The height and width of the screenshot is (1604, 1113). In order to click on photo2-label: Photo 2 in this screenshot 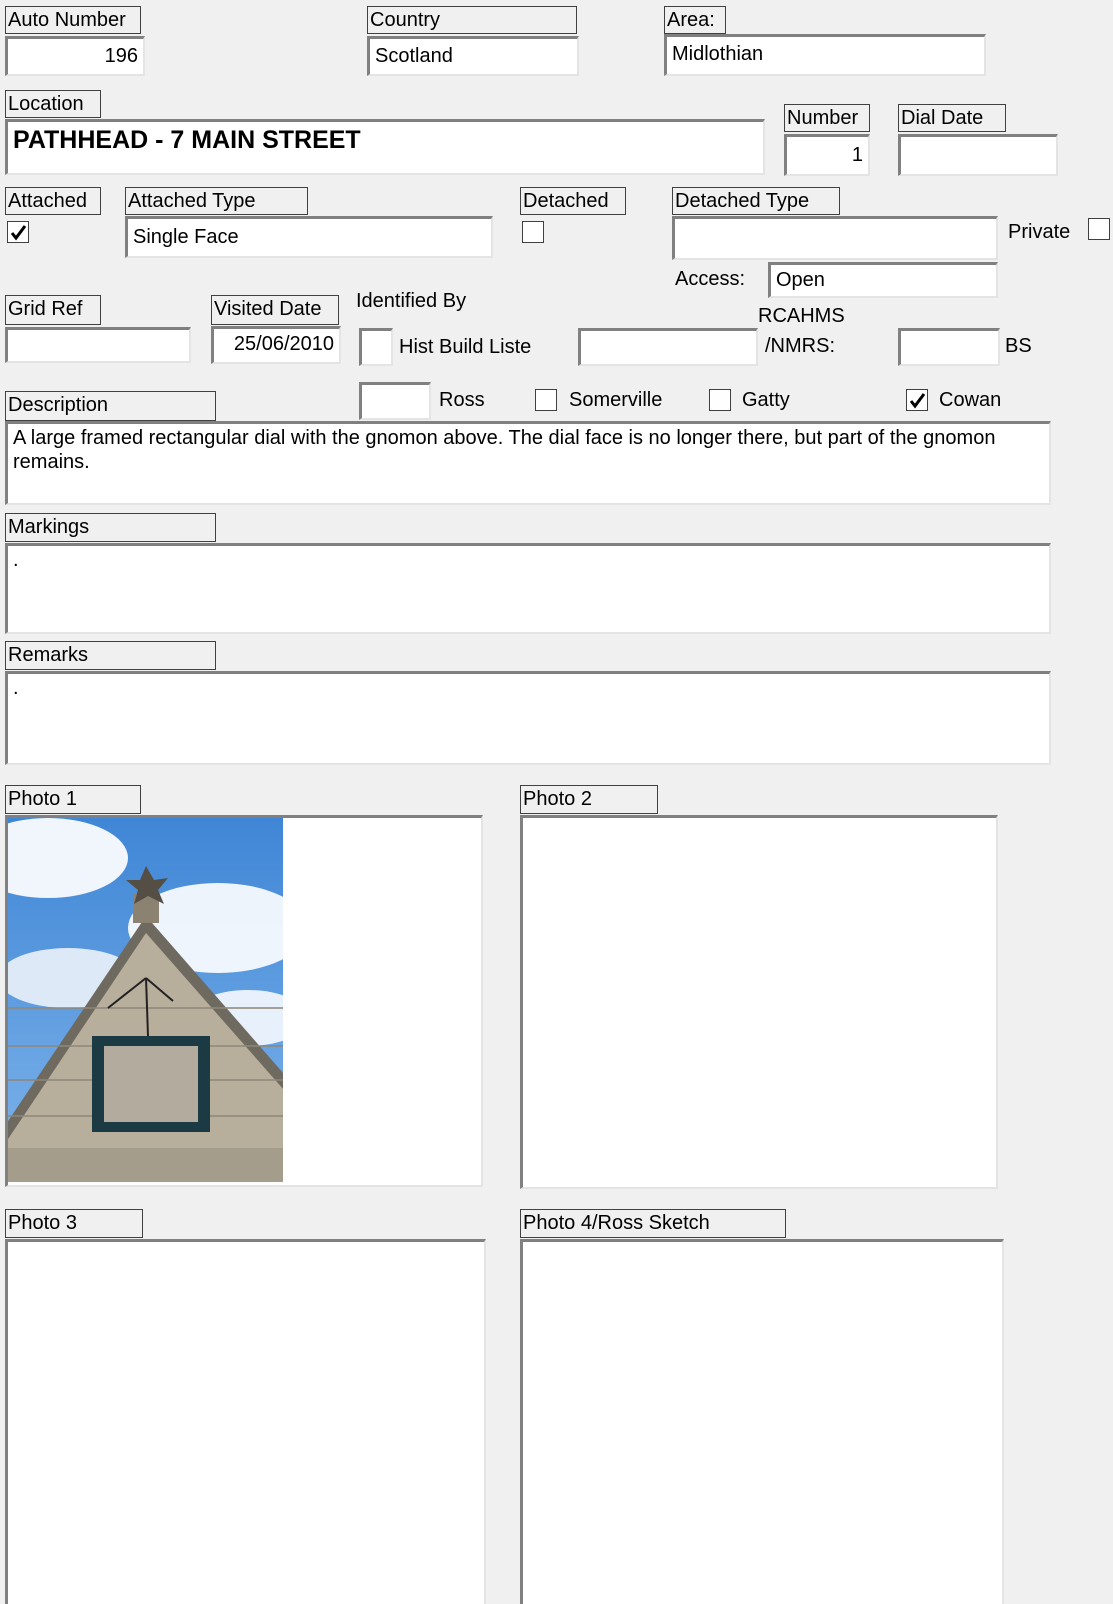, I will do `click(589, 799)`.